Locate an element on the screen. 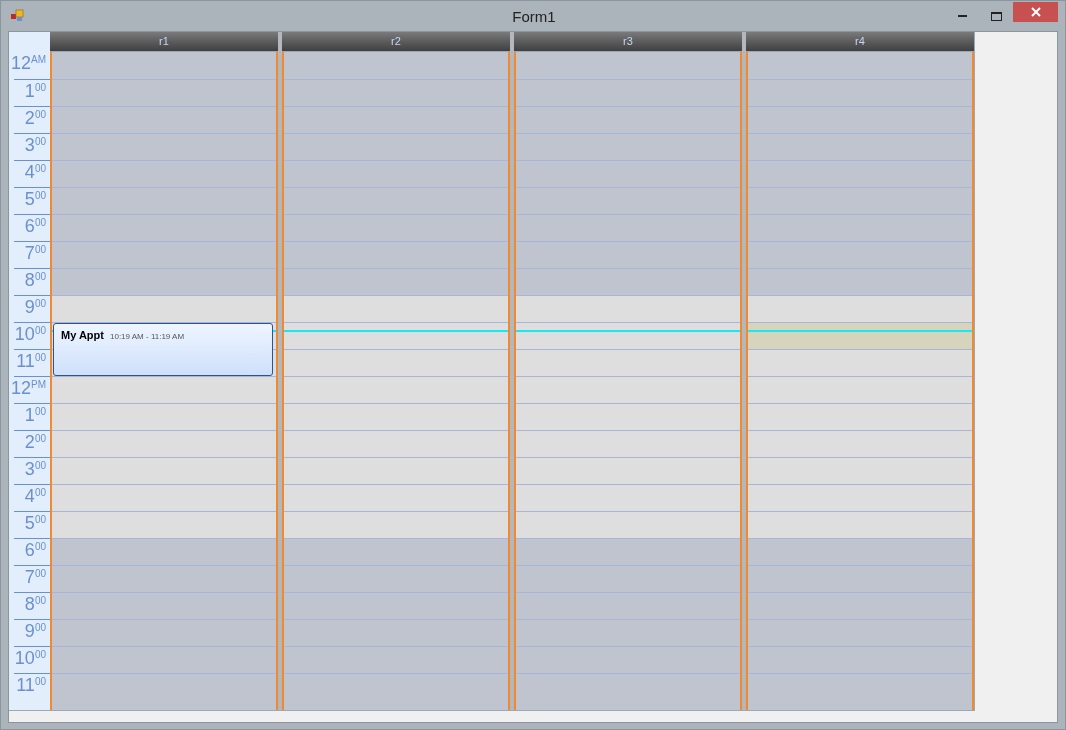 Image resolution: width=1066 pixels, height=730 pixels. app-icon is located at coordinates (18, 16).